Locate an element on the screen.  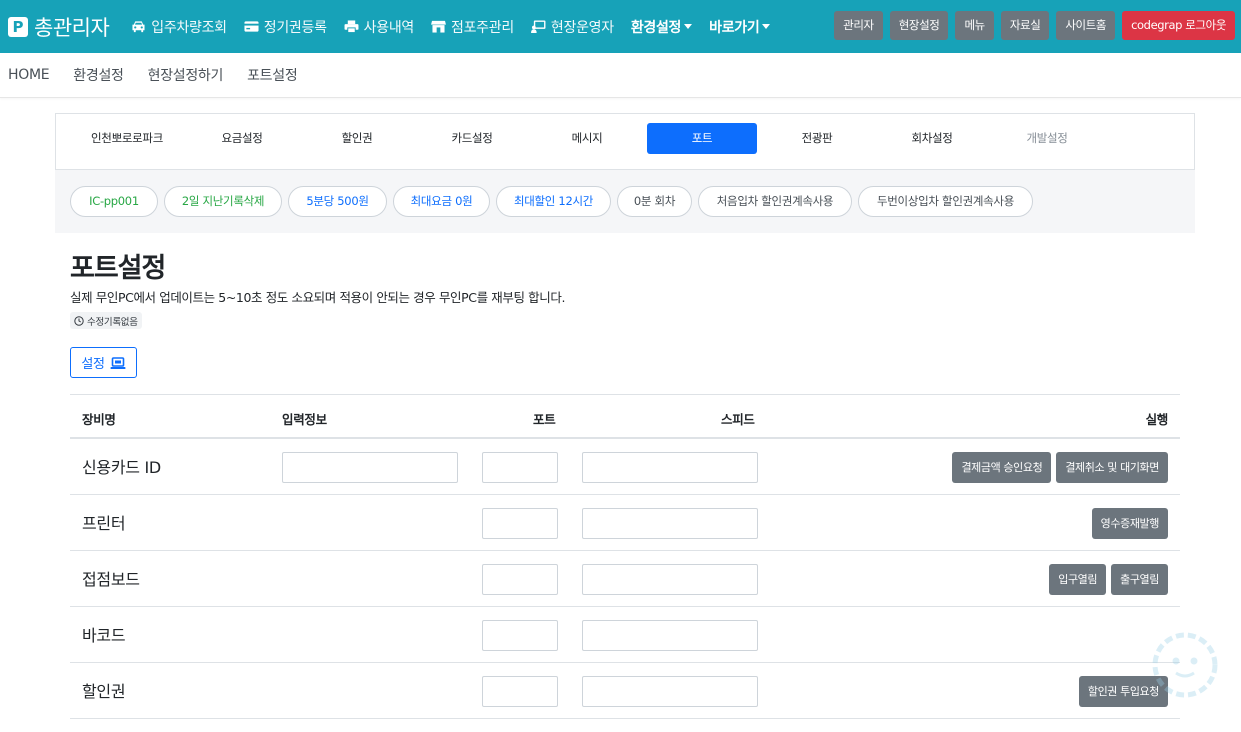
pill-return-minutes: 0분 회차 is located at coordinates (654, 201).